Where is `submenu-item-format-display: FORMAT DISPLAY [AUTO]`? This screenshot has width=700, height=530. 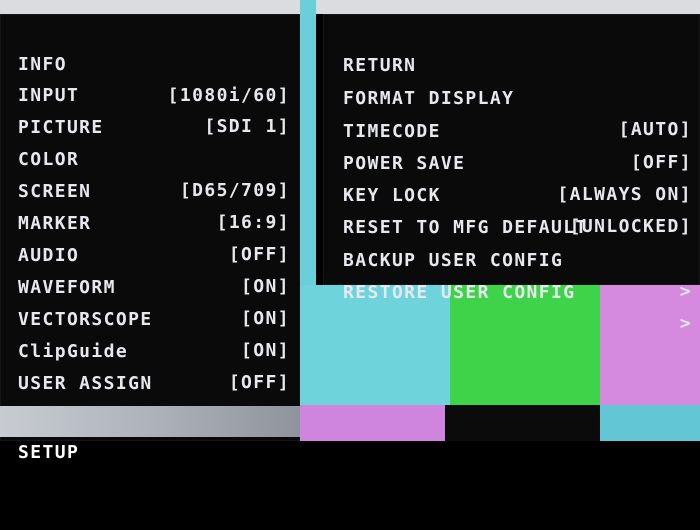 submenu-item-format-display: FORMAT DISPLAY [AUTO] is located at coordinates (511, 96).